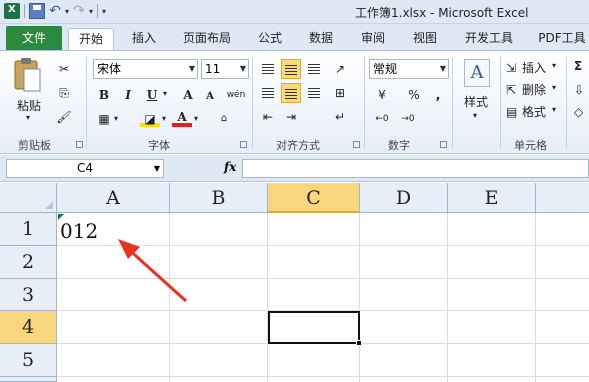 Image resolution: width=589 pixels, height=382 pixels. What do you see at coordinates (443, 144) in the screenshot?
I see `number-launcher-icon` at bounding box center [443, 144].